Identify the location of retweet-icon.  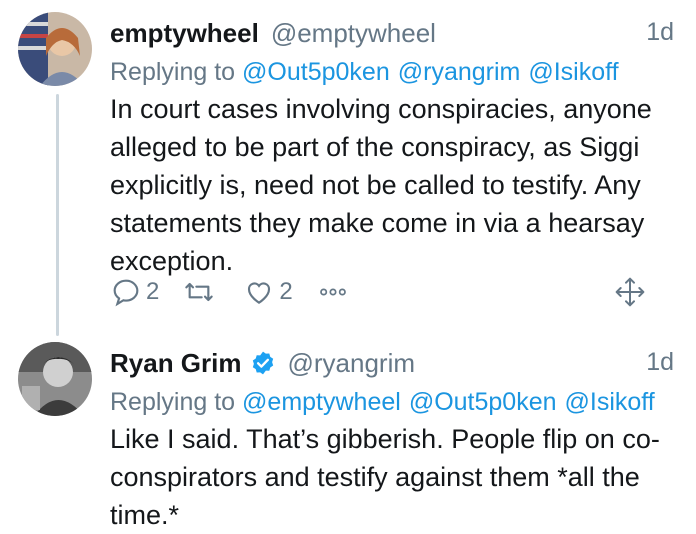
(199, 292).